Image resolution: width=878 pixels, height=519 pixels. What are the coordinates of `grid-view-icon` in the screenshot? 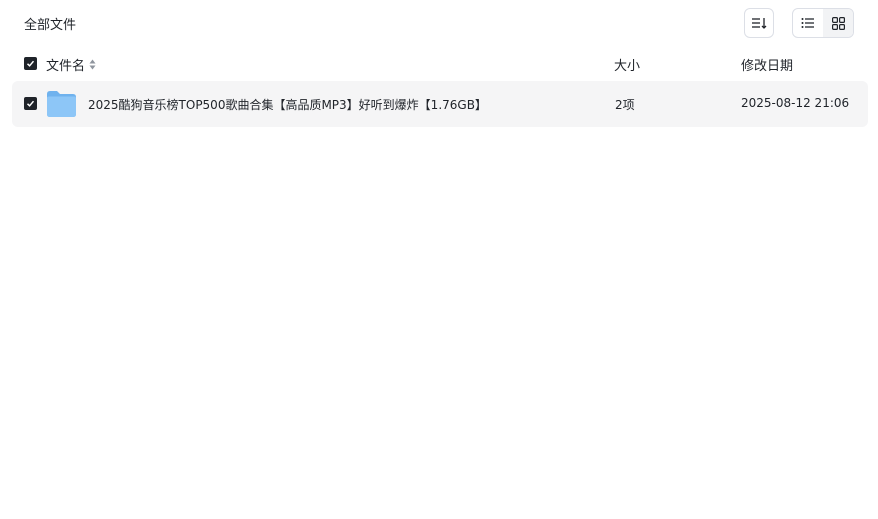 It's located at (838, 23).